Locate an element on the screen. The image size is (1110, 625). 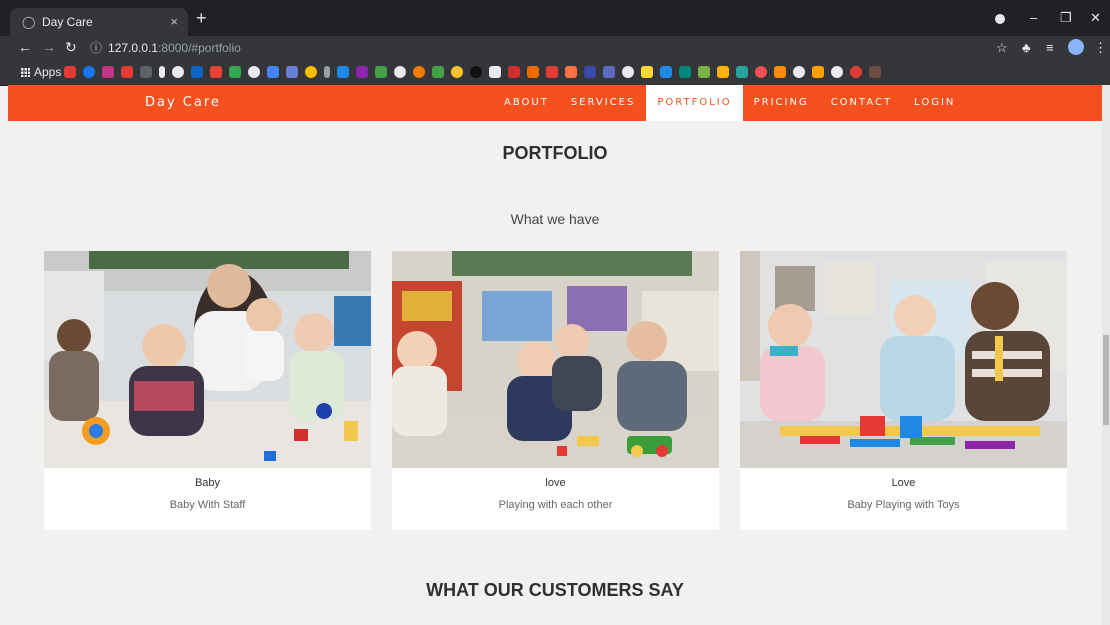
browser-toolbar: ← → ↻ ⓘ 127.0.0.1:8000/#portfolio ☆ ♣ ≡ ⋮ is located at coordinates (555, 48).